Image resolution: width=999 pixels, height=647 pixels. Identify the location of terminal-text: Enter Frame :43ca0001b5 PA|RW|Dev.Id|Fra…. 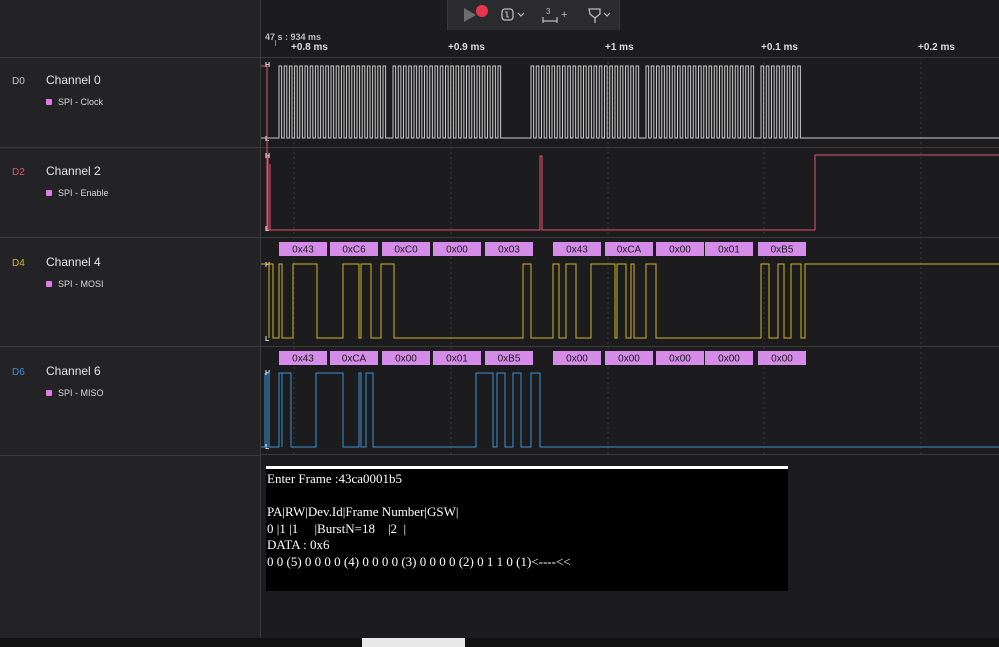
(527, 520).